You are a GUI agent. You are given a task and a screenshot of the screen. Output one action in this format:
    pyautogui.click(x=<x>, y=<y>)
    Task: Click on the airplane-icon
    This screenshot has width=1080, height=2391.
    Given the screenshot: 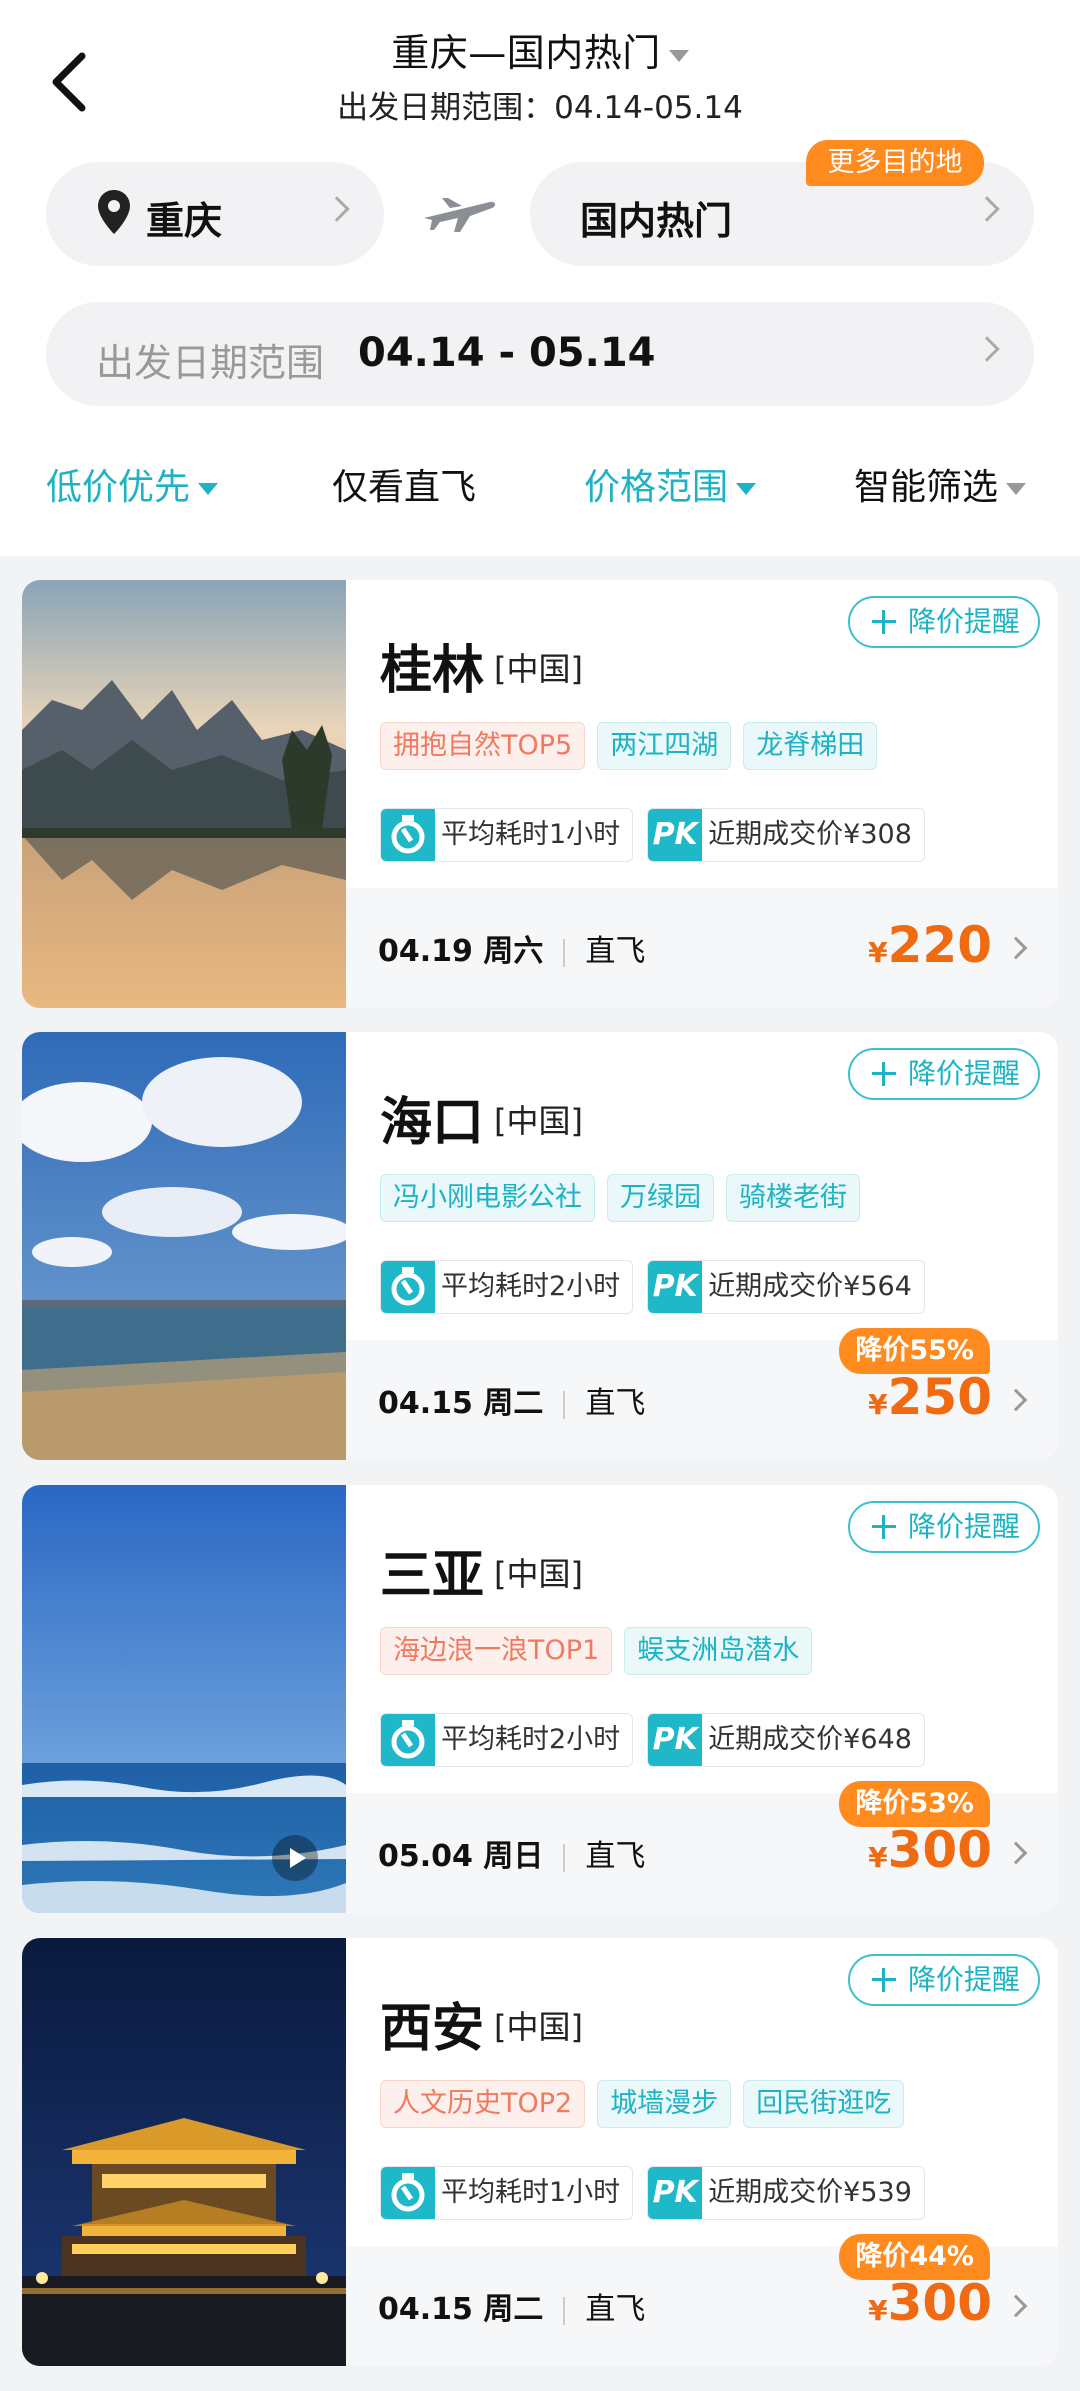 What is the action you would take?
    pyautogui.click(x=460, y=215)
    